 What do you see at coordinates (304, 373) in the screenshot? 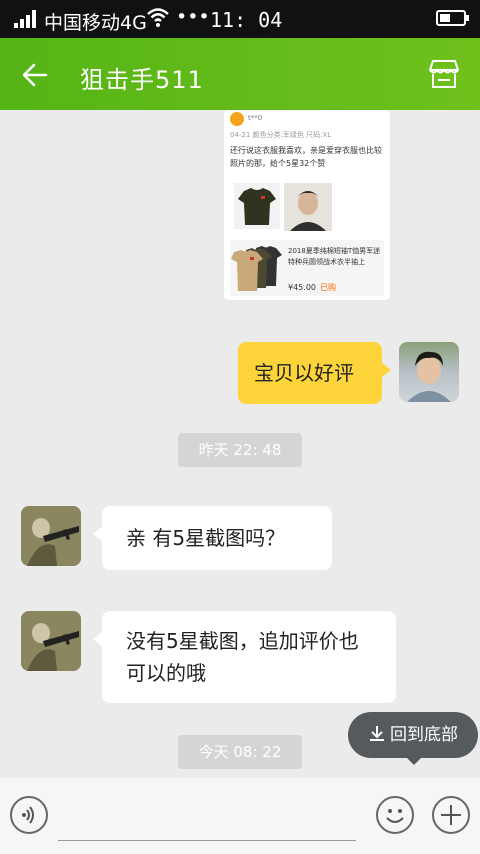
I see `message-text: 宝贝以好评` at bounding box center [304, 373].